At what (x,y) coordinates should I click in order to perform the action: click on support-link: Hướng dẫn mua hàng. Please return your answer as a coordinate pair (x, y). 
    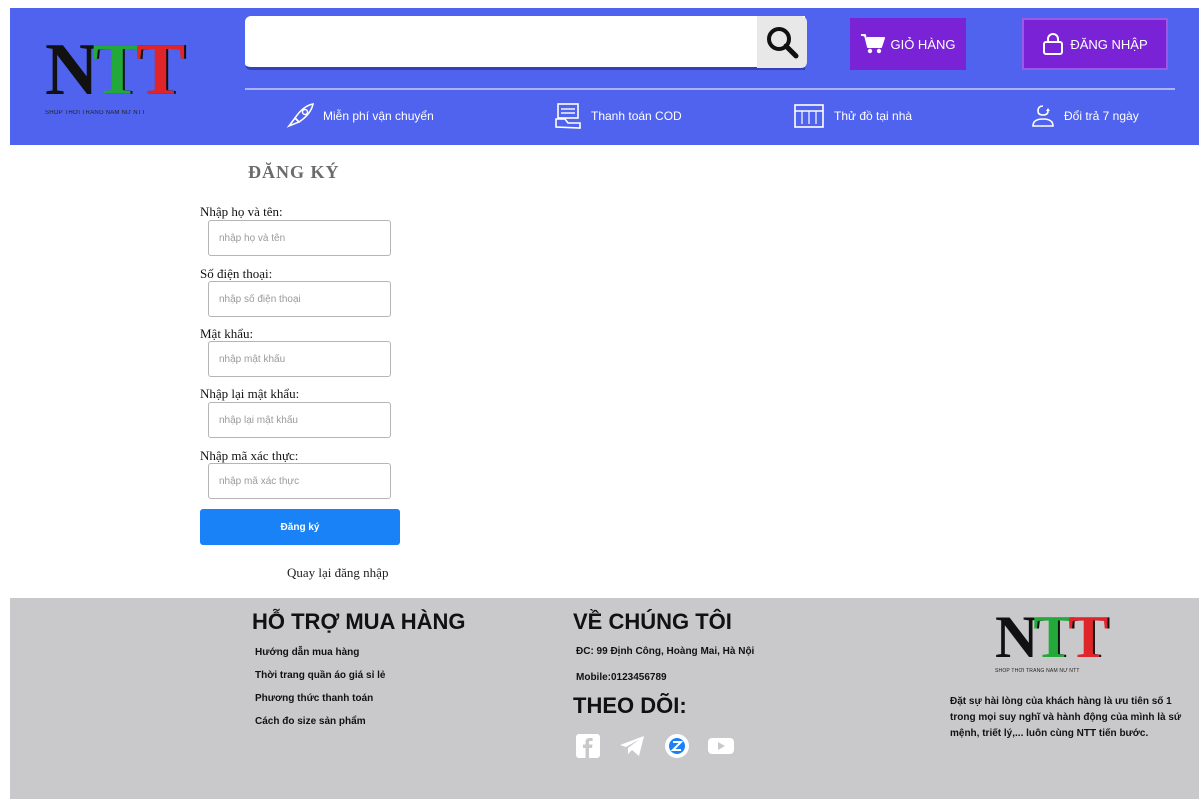
    Looking at the image, I should click on (307, 652).